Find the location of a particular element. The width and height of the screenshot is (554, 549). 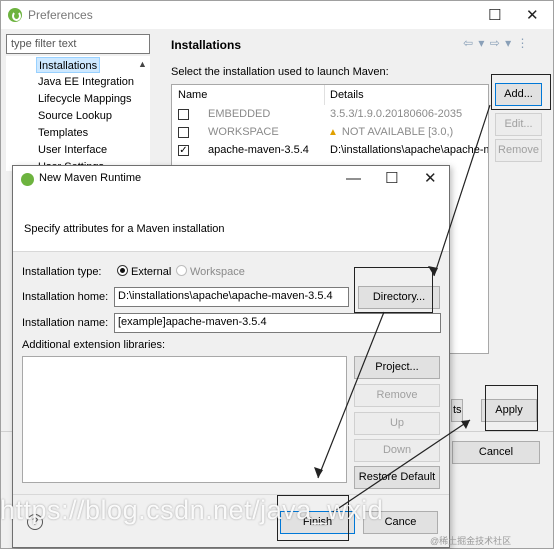

apply-and-close-button: ts is located at coordinates (457, 410).